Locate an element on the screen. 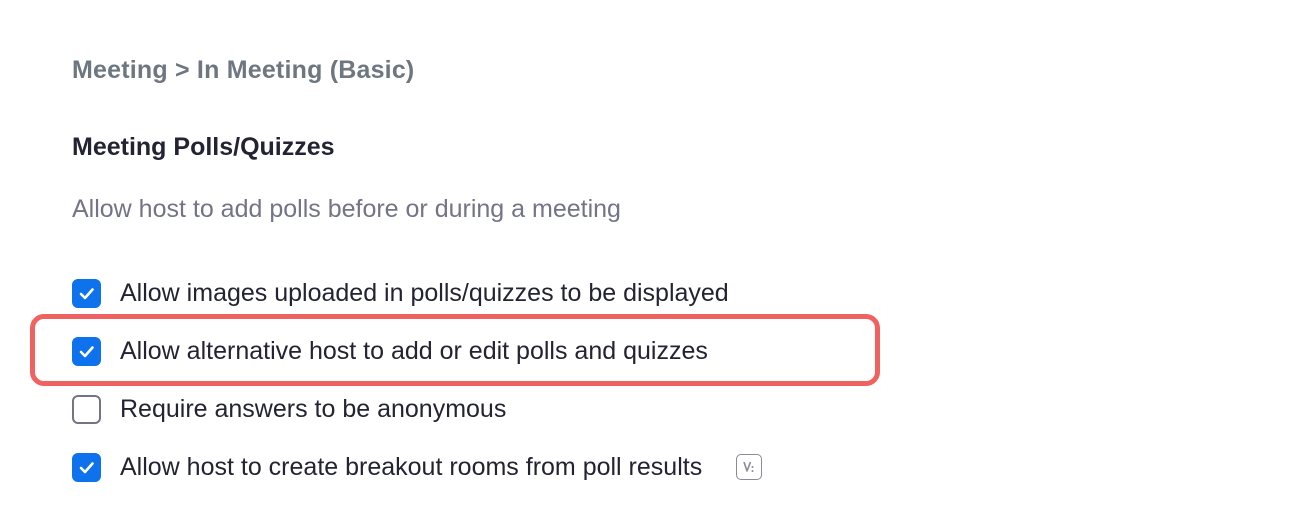 Image resolution: width=1292 pixels, height=516 pixels. breadcrumb: Meeting > In Meeting (Basic) is located at coordinates (243, 70).